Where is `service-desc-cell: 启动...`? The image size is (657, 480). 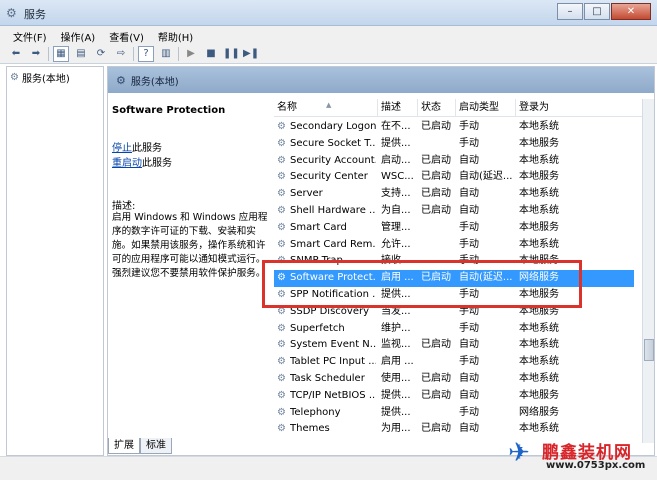
service-desc-cell: 启动... is located at coordinates (396, 160).